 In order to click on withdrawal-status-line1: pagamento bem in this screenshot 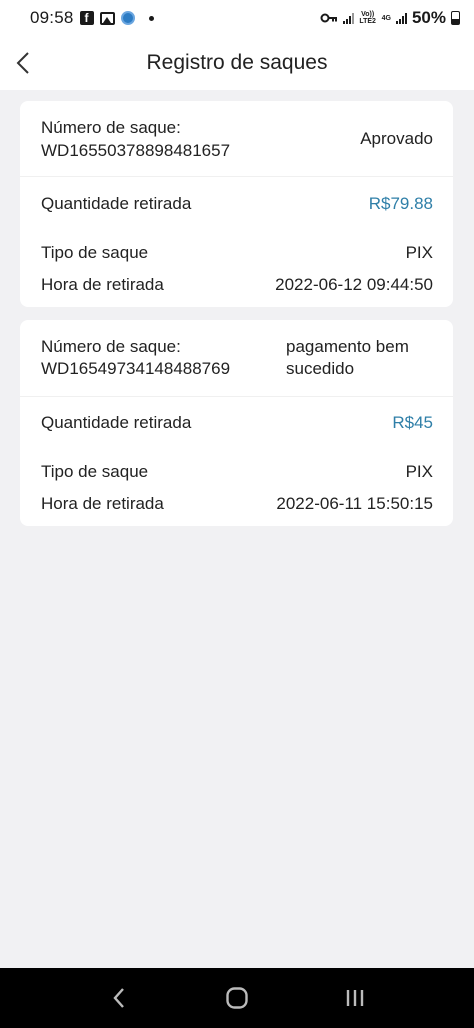, I will do `click(347, 346)`.